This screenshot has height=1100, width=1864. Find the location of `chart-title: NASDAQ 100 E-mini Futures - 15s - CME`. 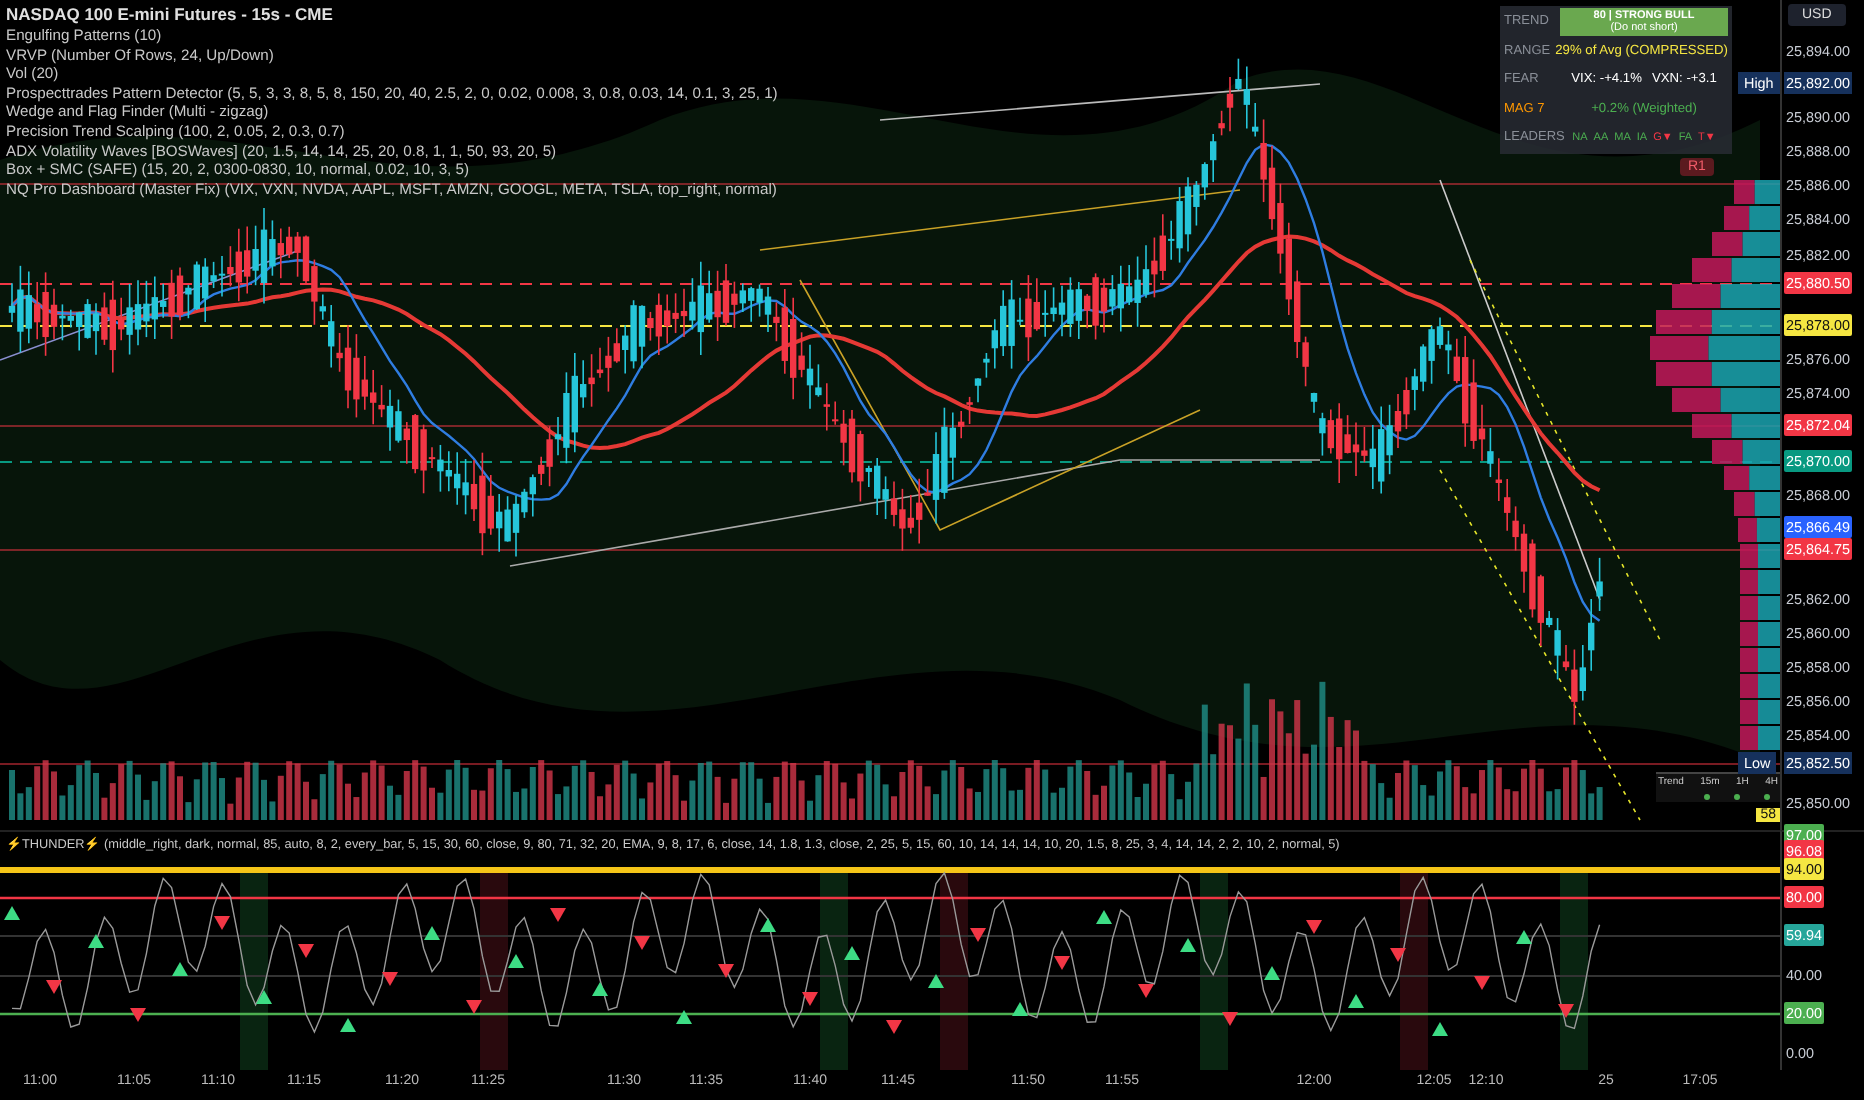

chart-title: NASDAQ 100 E-mini Futures - 15s - CME is located at coordinates (170, 15).